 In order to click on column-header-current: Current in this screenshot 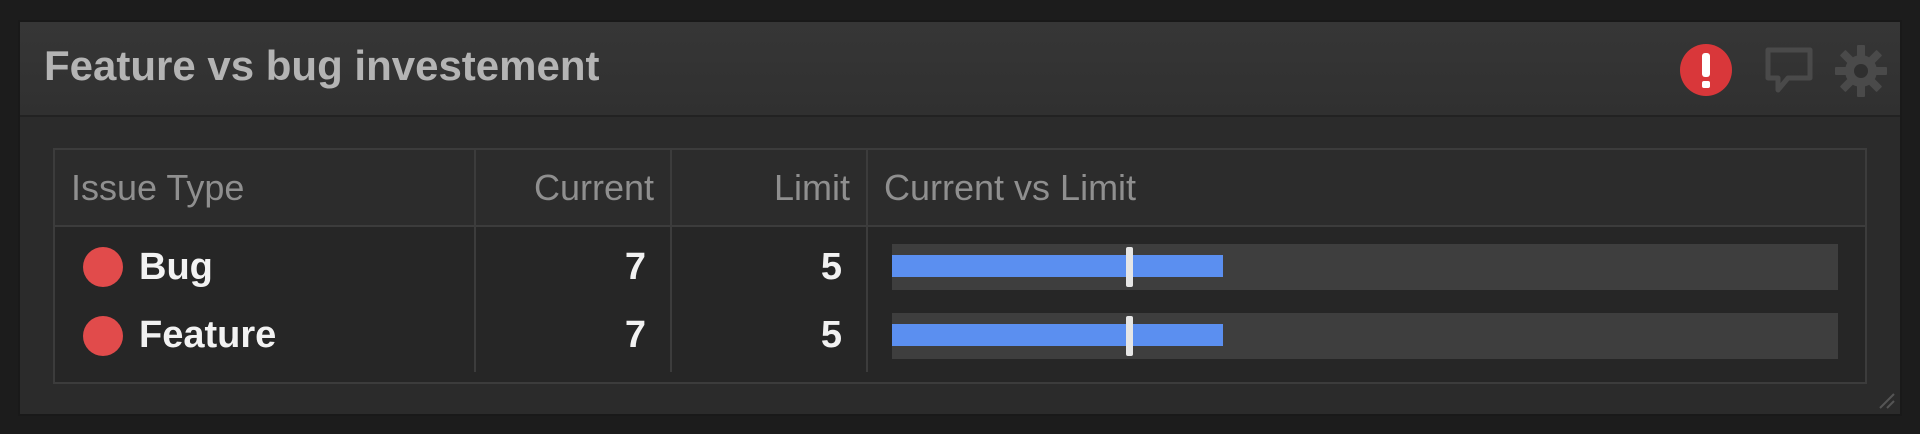, I will do `click(573, 188)`.